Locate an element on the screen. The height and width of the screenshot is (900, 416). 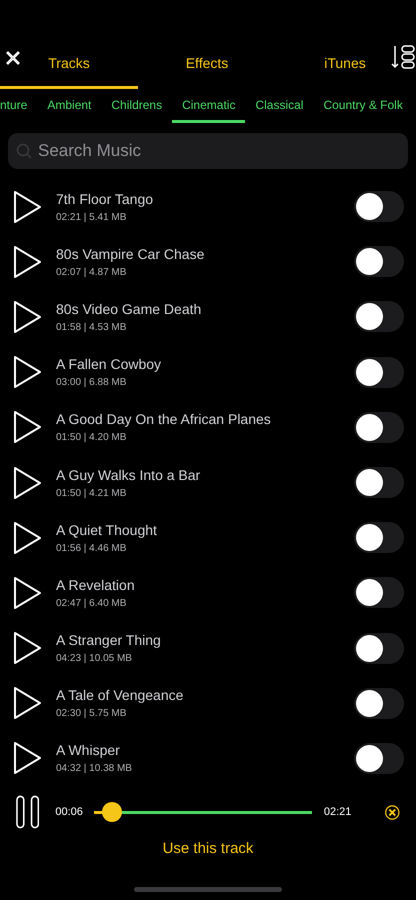
tab: iTunes is located at coordinates (345, 64).